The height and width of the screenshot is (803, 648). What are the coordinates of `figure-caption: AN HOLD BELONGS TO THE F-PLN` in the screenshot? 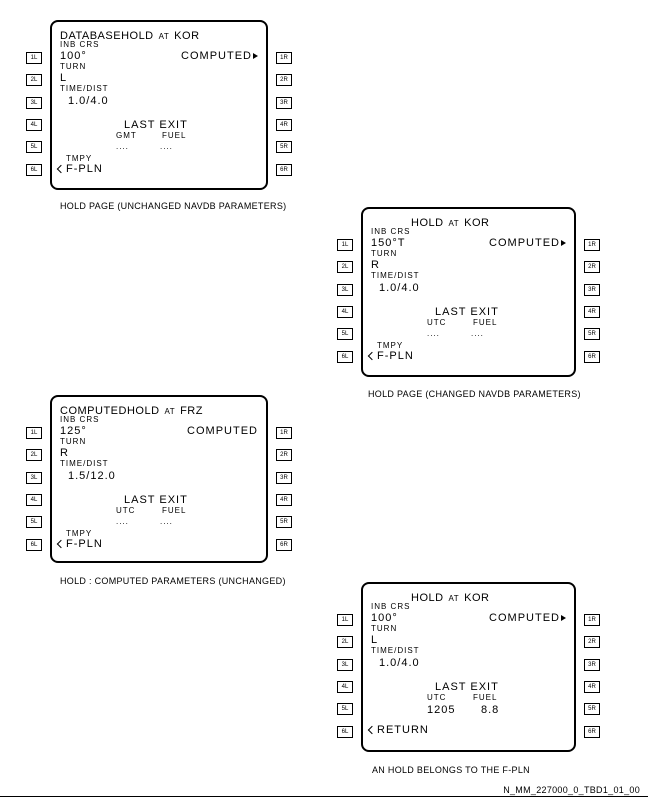 It's located at (451, 770).